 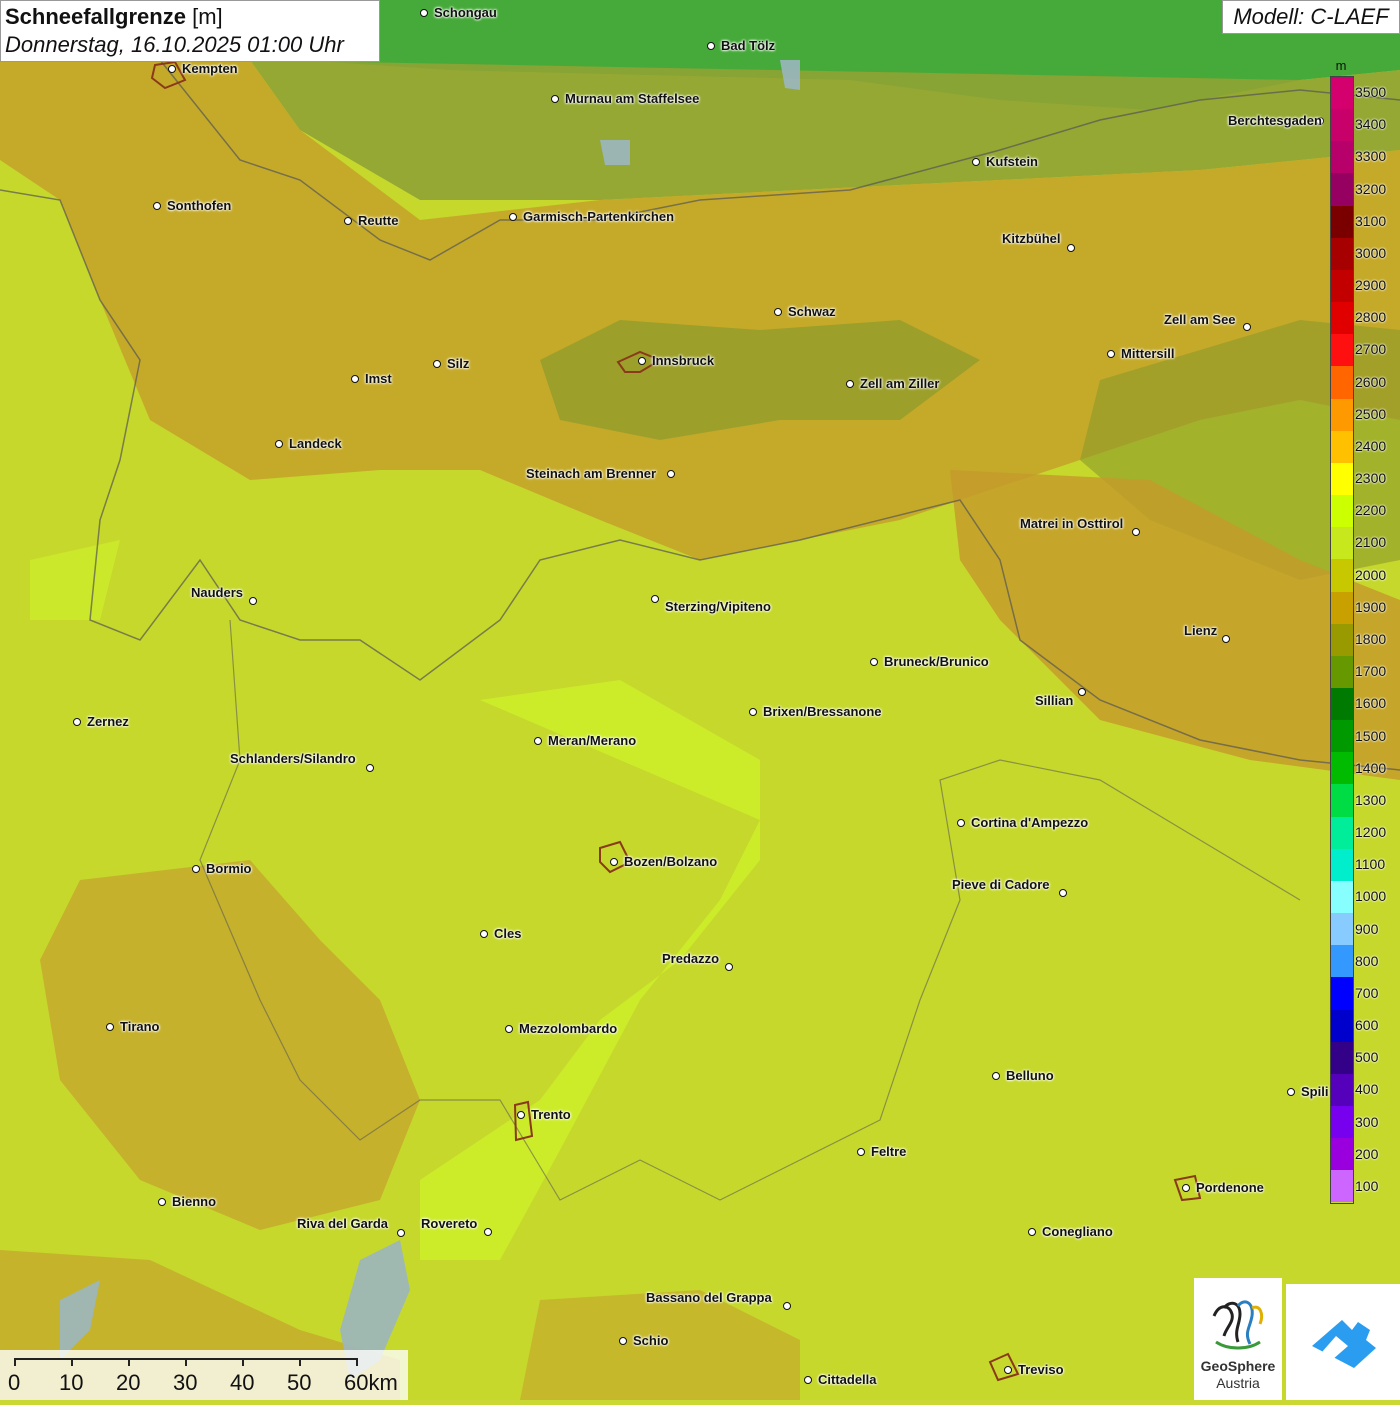 What do you see at coordinates (95, 16) in the screenshot?
I see `title-text: Schneefallgrenze` at bounding box center [95, 16].